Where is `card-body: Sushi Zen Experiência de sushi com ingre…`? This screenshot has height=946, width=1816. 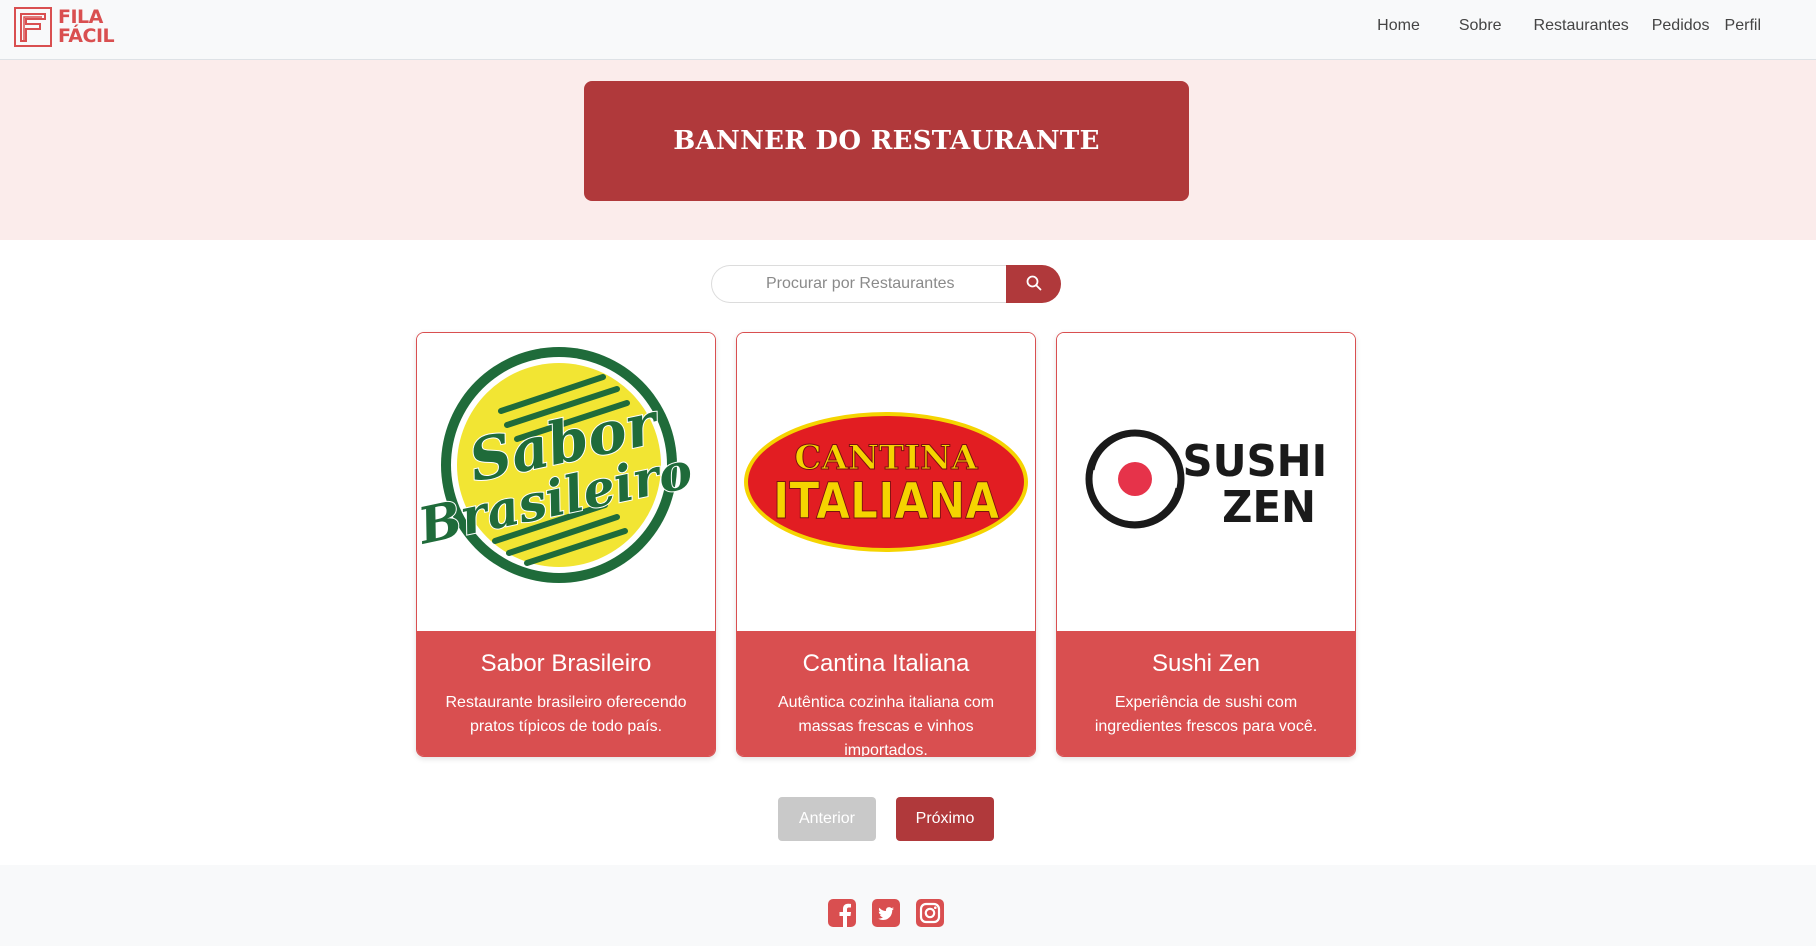 card-body: Sushi Zen Experiência de sushi com ingre… is located at coordinates (1206, 693).